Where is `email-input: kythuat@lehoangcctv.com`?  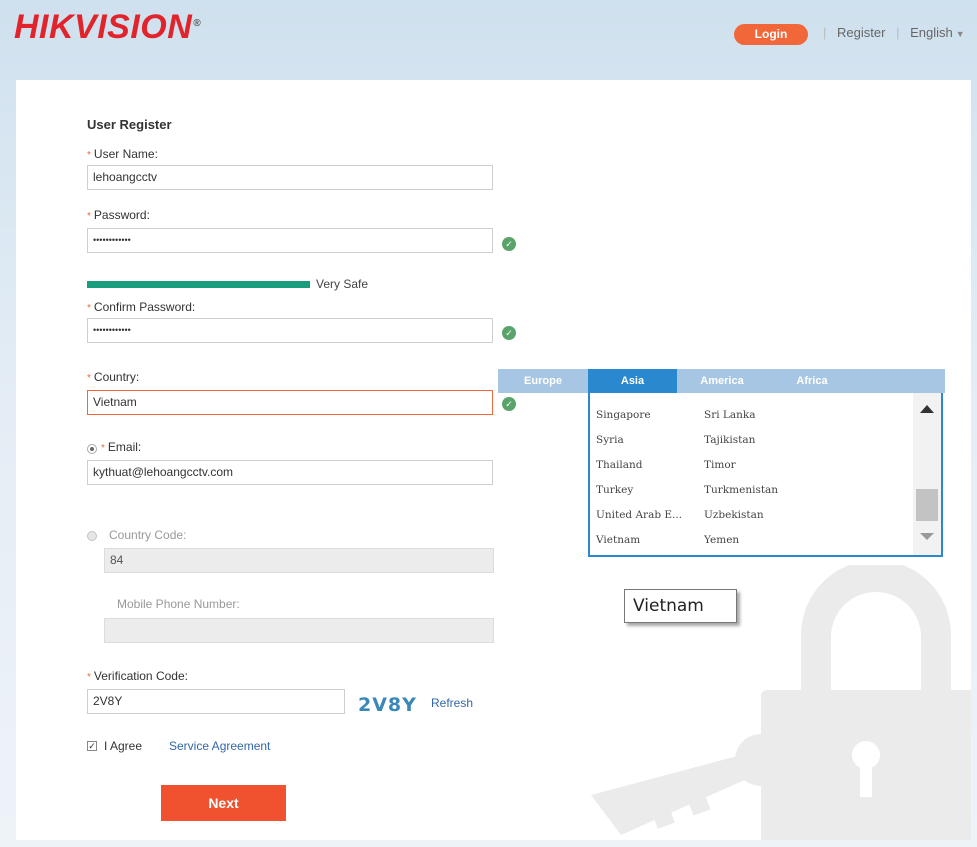 email-input: kythuat@lehoangcctv.com is located at coordinates (290, 472).